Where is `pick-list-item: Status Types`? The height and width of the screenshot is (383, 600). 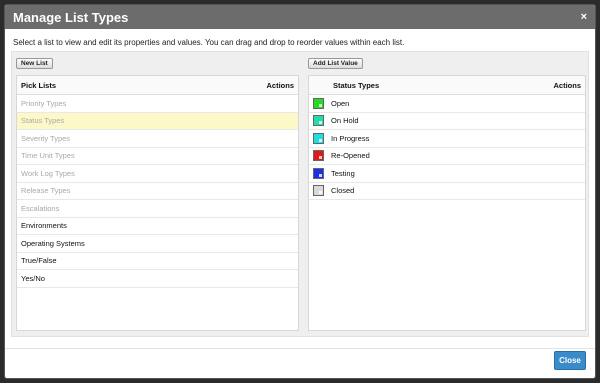
pick-list-item: Status Types is located at coordinates (157, 121).